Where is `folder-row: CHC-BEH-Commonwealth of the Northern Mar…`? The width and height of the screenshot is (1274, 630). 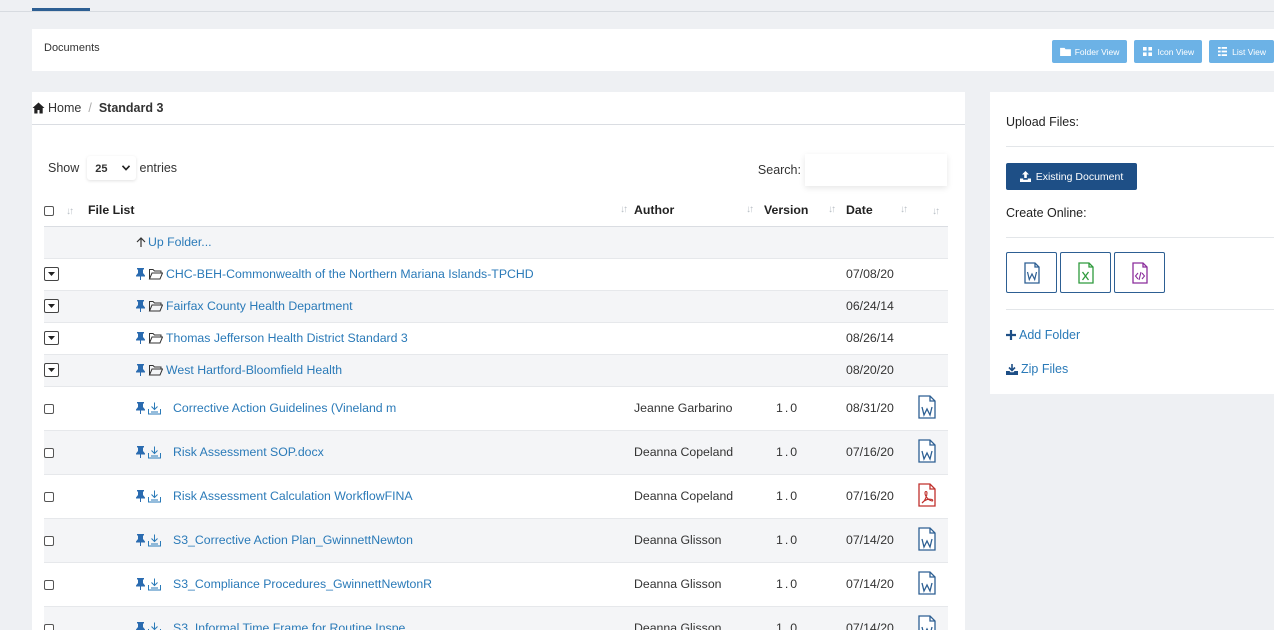 folder-row: CHC-BEH-Commonwealth of the Northern Mar… is located at coordinates (496, 274).